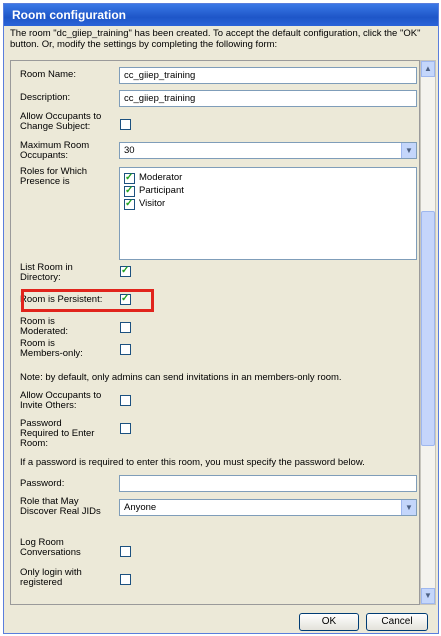 This screenshot has width=441, height=636. What do you see at coordinates (129, 178) in the screenshot?
I see `role-checkbox-moderator` at bounding box center [129, 178].